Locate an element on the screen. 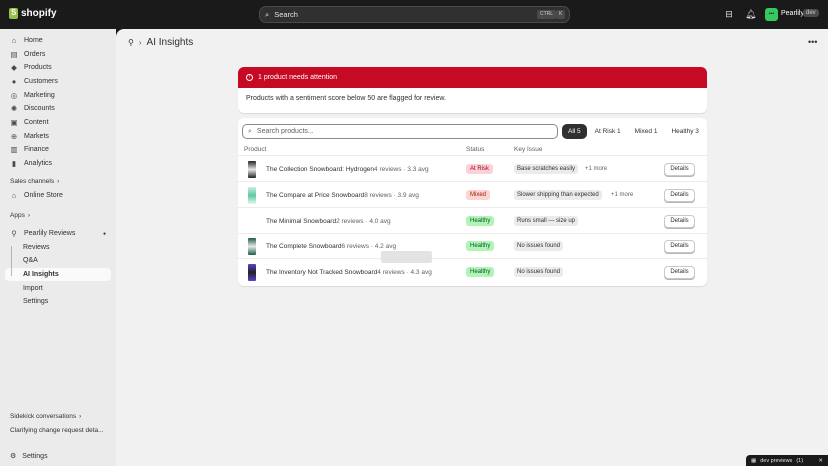 This screenshot has width=828, height=466. sidebar-item-home: ⌂ Home is located at coordinates (58, 40).